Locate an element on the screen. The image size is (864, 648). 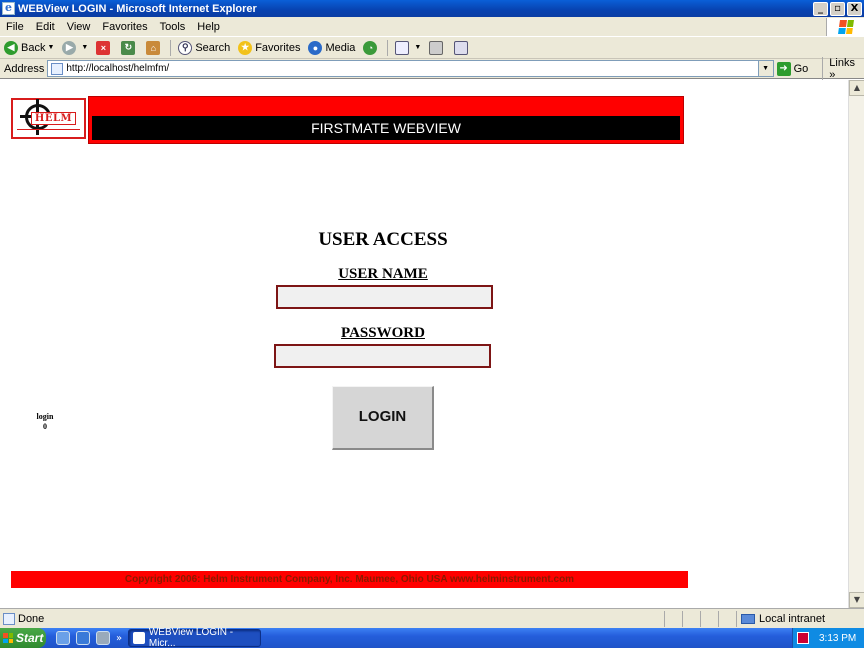
password-label: PASSWORD is located at coordinates (383, 333).